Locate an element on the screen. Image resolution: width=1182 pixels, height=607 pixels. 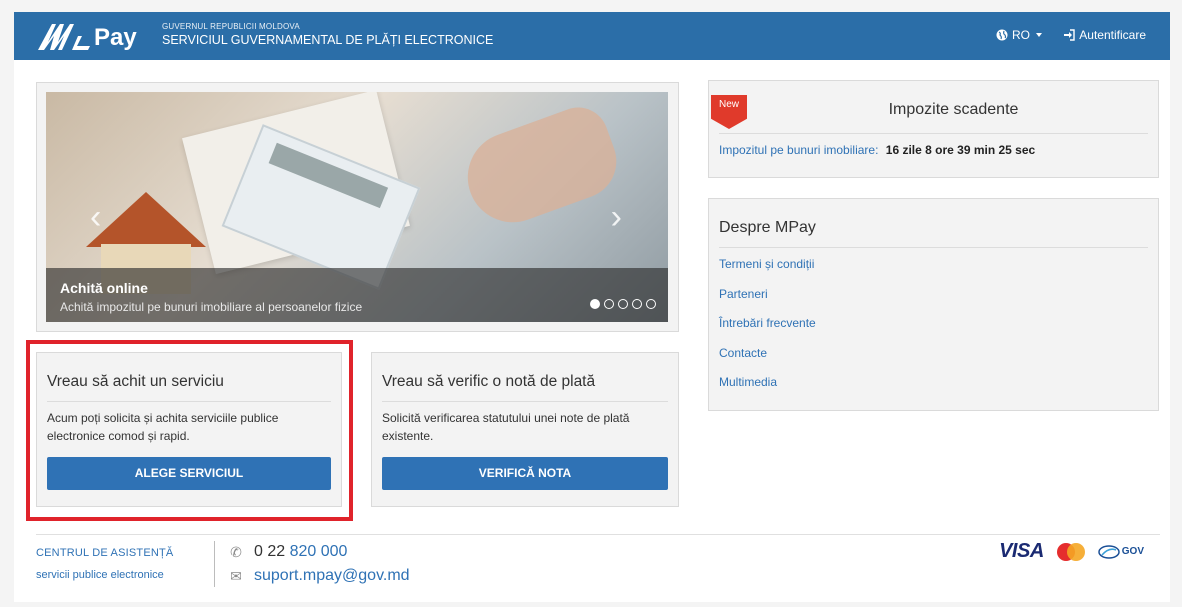
carousel-prev-icon: ‹ is located at coordinates (95, 217).